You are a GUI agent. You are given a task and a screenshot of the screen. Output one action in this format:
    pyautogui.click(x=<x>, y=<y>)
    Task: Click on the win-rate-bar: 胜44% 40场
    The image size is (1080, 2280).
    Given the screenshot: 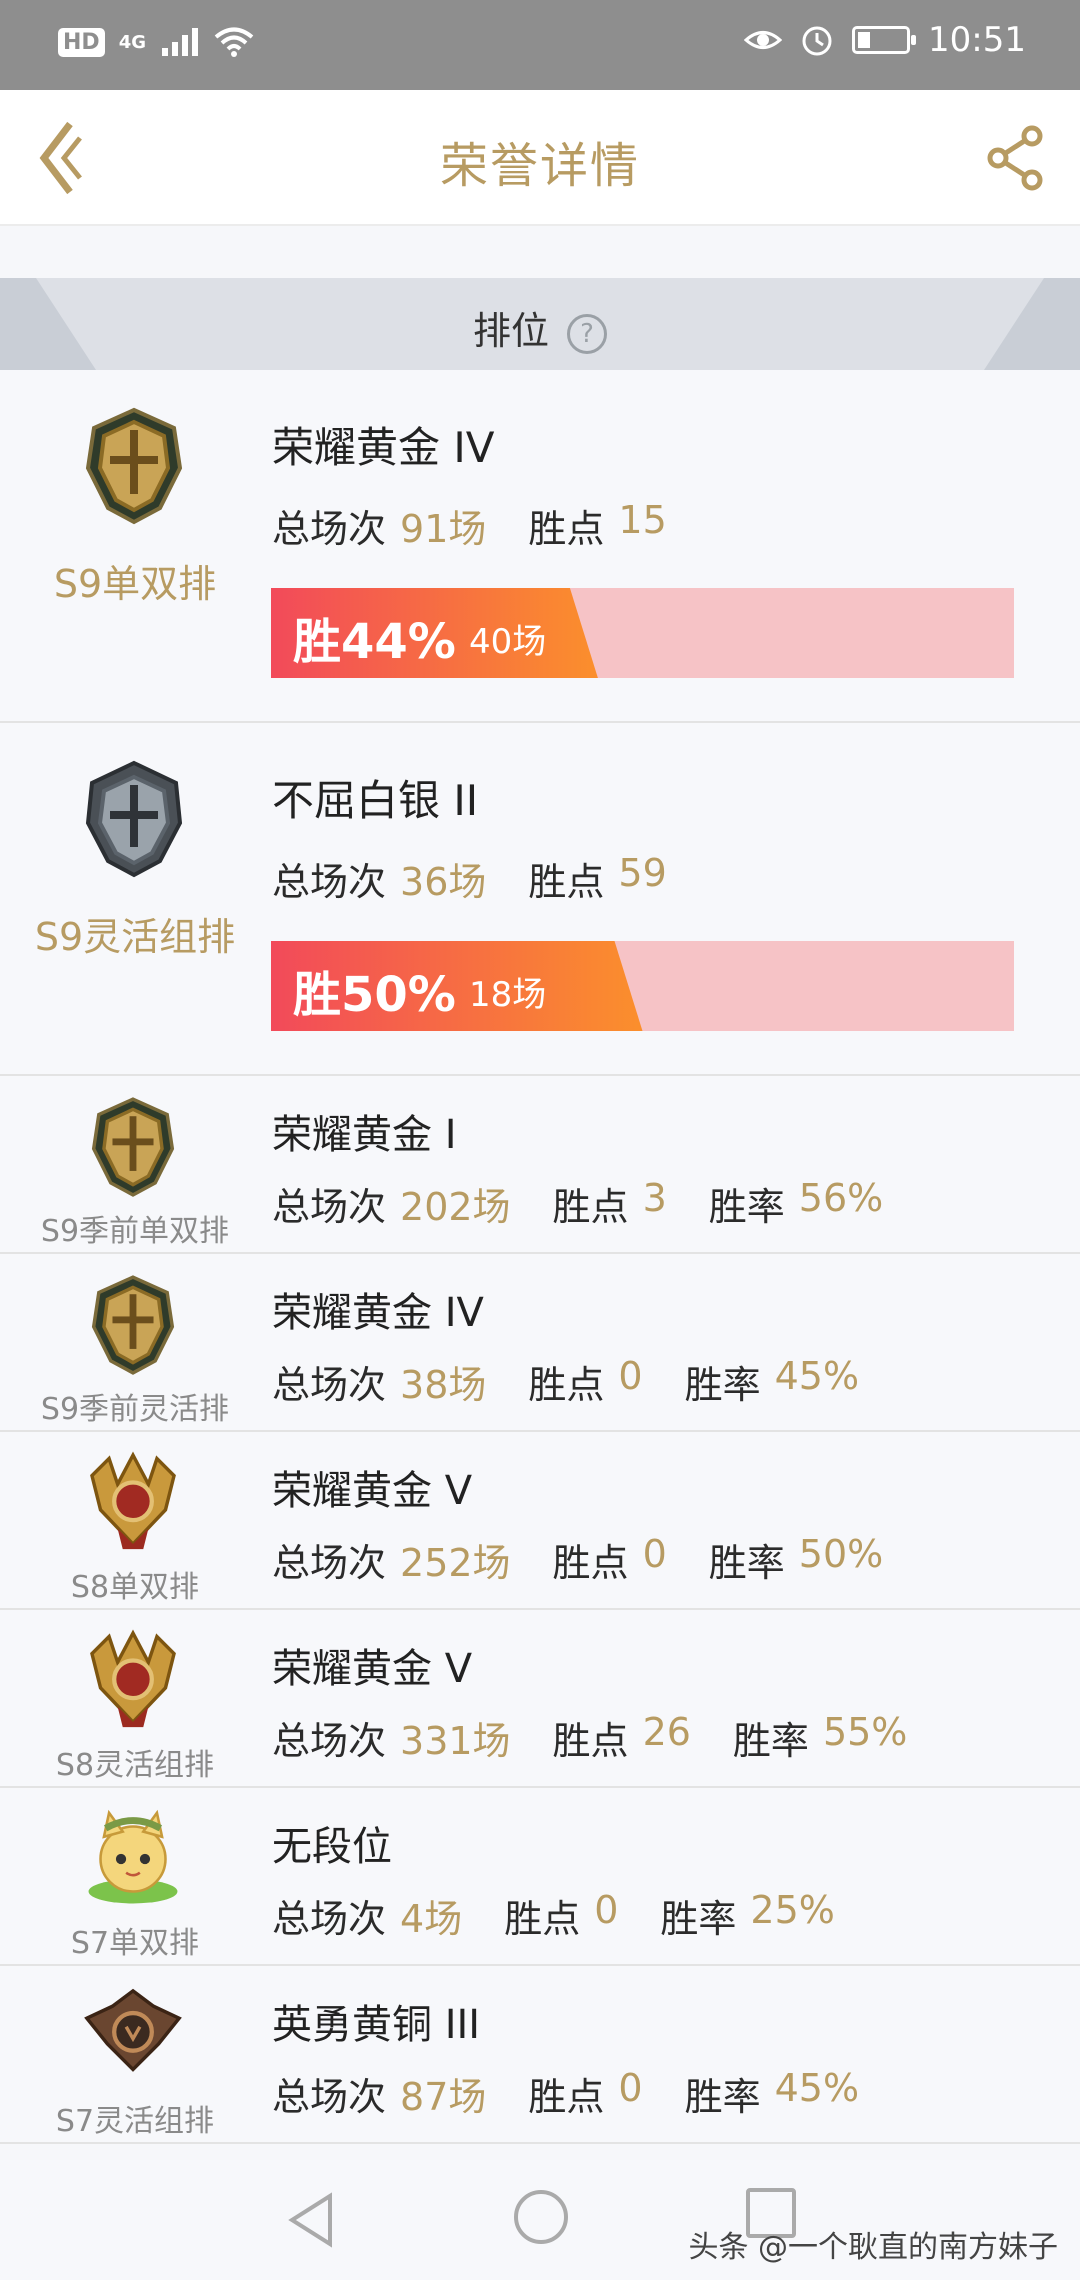 What is the action you would take?
    pyautogui.click(x=642, y=633)
    